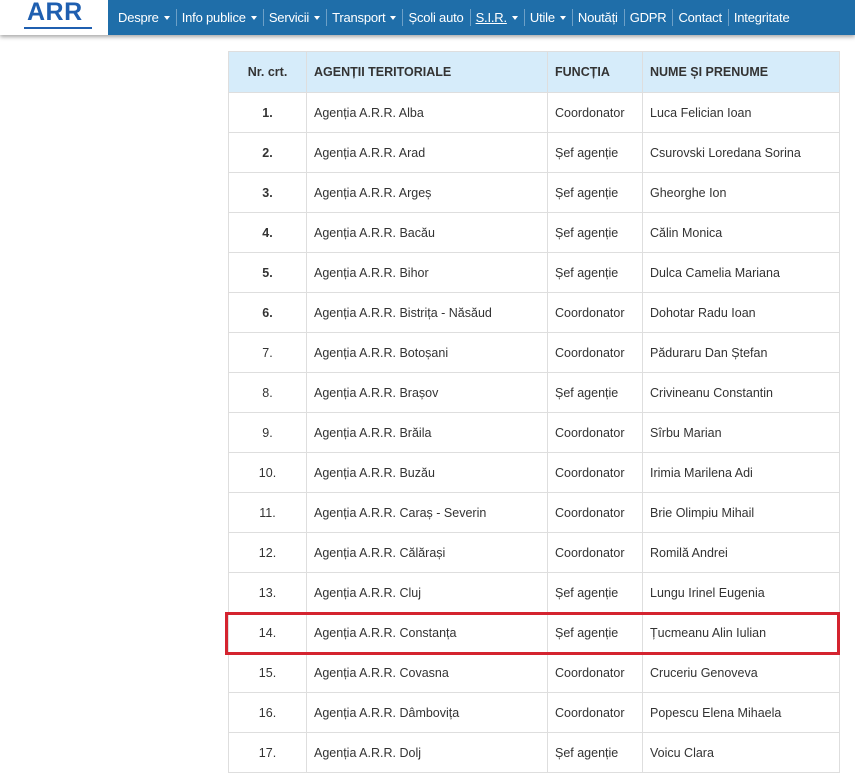  What do you see at coordinates (427, 392) in the screenshot?
I see `cell-agency: Agenția A.R.R. Brașov` at bounding box center [427, 392].